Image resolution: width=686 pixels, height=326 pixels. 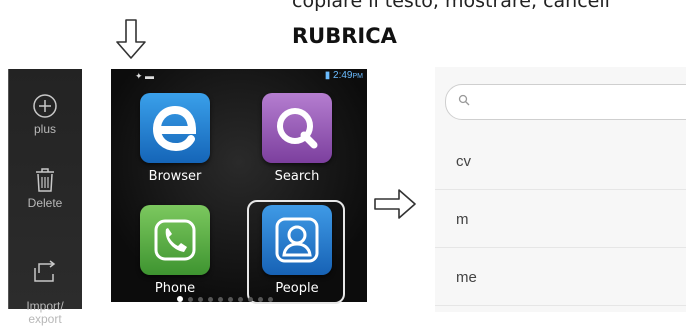 What do you see at coordinates (580, 102) in the screenshot?
I see `contact-search-input` at bounding box center [580, 102].